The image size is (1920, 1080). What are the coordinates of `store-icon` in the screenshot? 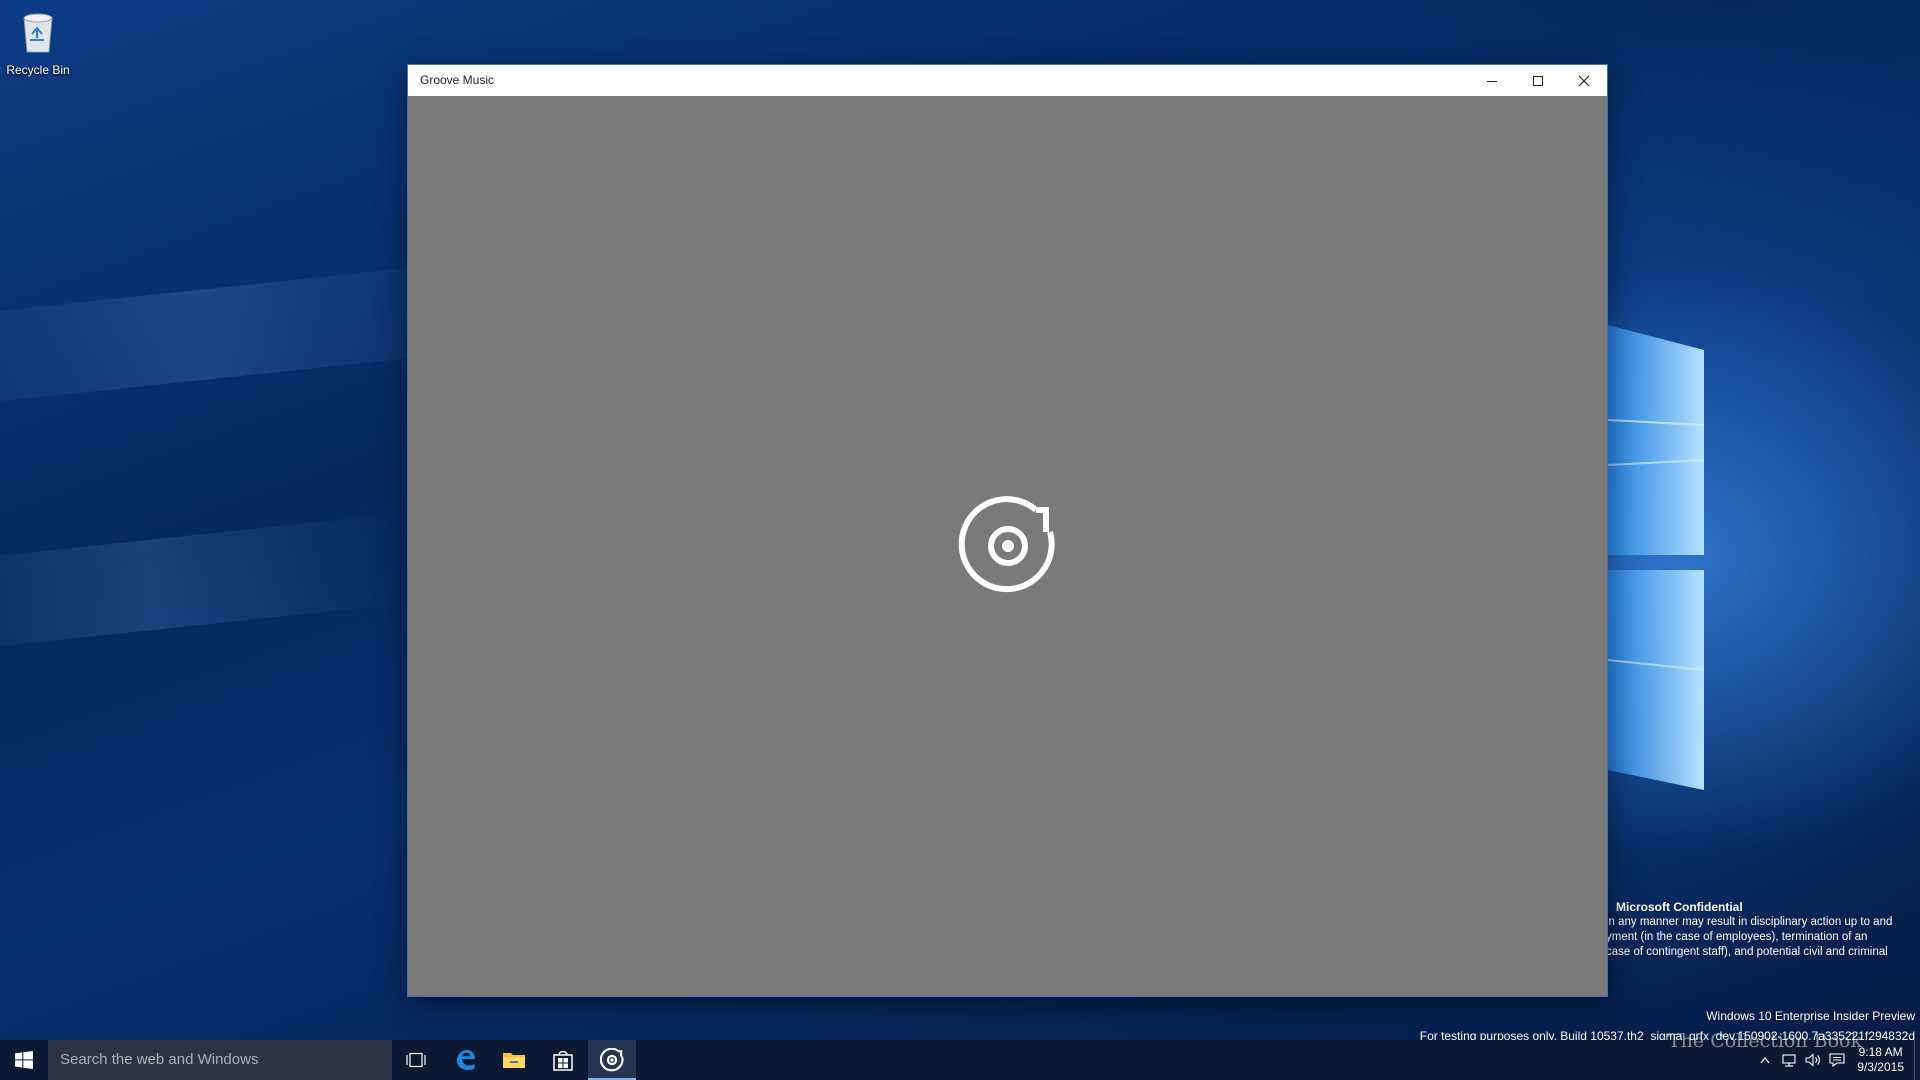 It's located at (563, 1060).